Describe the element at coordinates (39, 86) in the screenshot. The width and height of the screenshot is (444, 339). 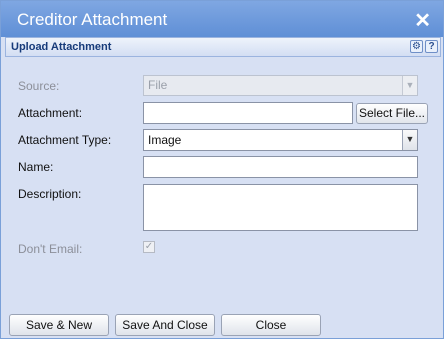
I see `source-label: Source:` at that location.